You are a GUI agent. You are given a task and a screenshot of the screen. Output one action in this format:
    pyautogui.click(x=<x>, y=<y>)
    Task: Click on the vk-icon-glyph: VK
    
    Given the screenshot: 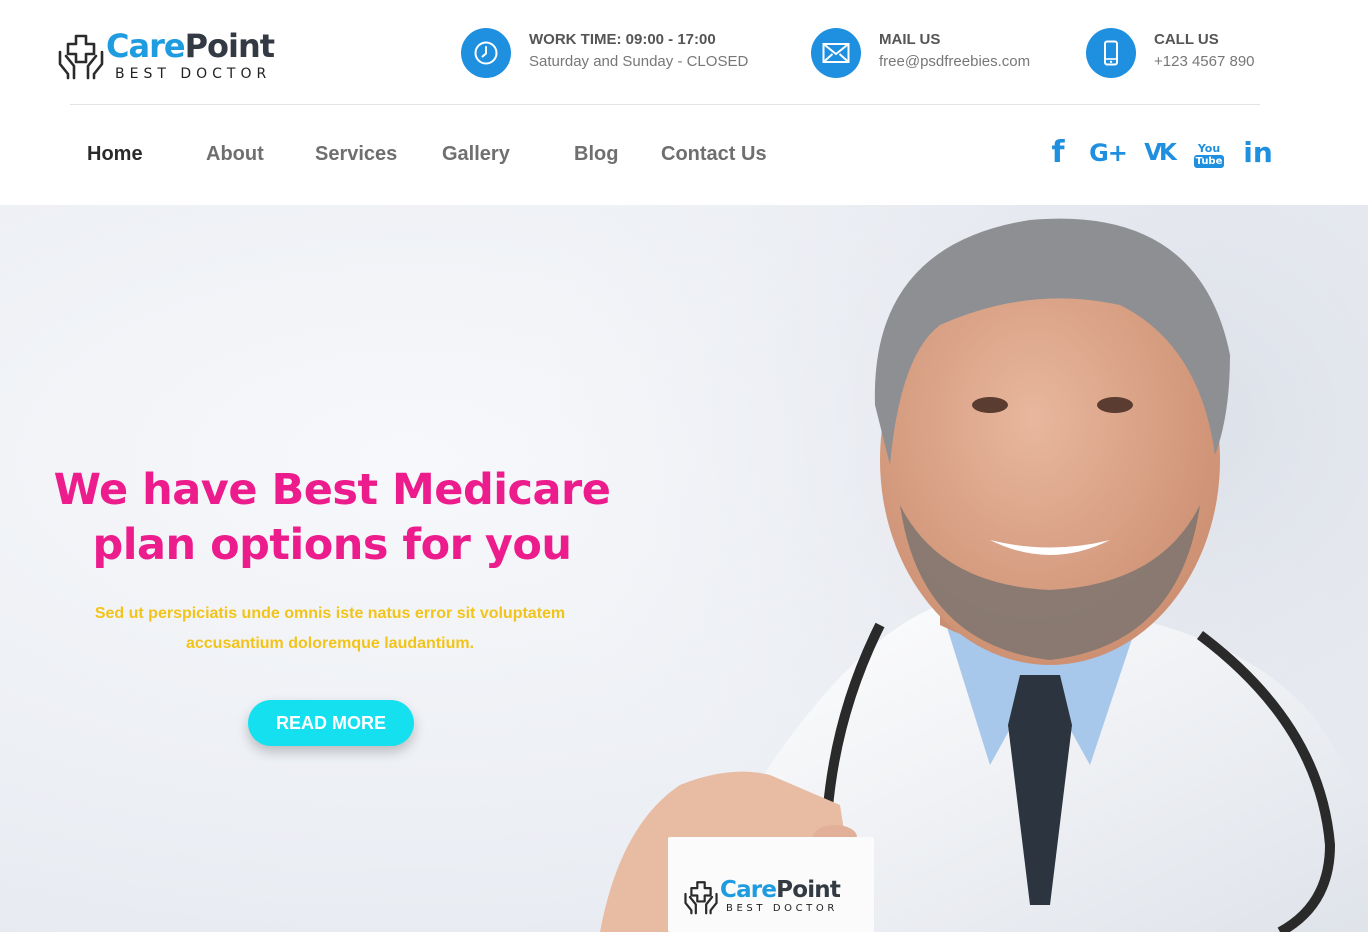 What is the action you would take?
    pyautogui.click(x=1160, y=153)
    